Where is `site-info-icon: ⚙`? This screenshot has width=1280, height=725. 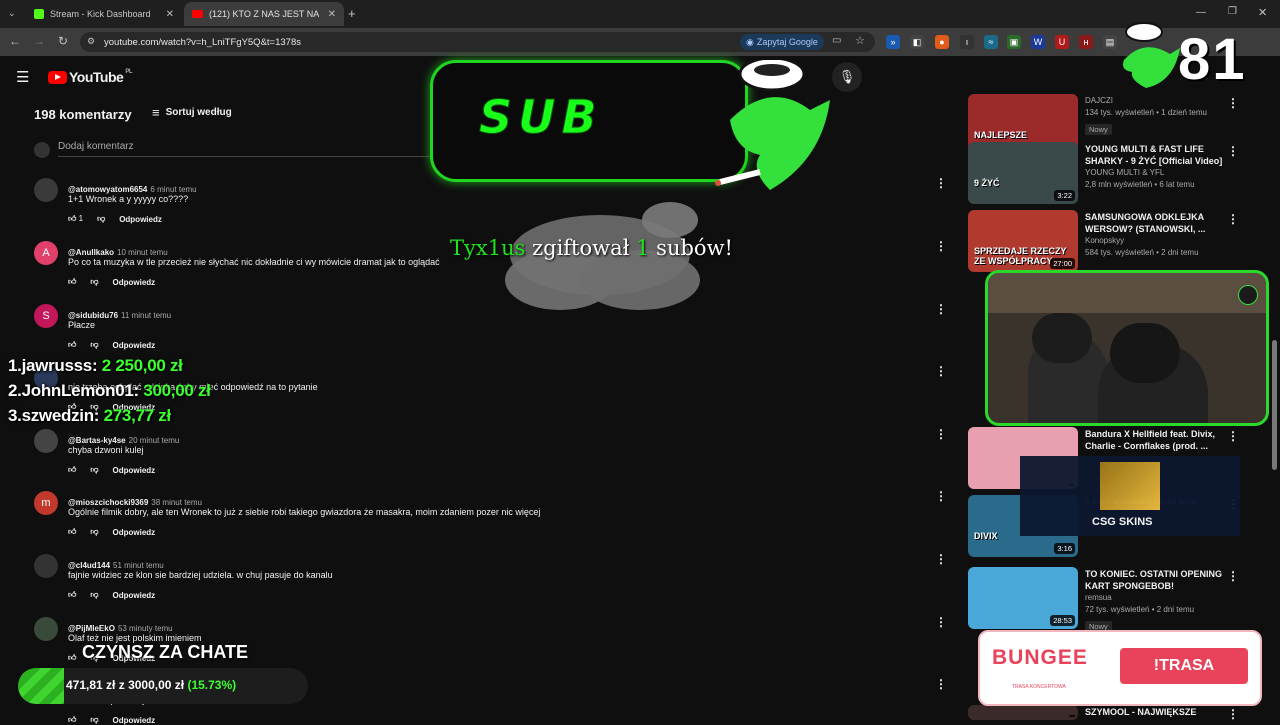
site-info-icon: ⚙ is located at coordinates (91, 41).